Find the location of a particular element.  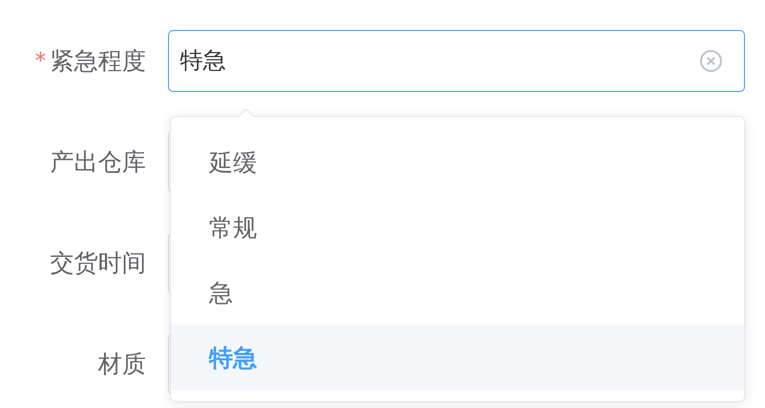

dropdown-option: 常规 is located at coordinates (457, 227).